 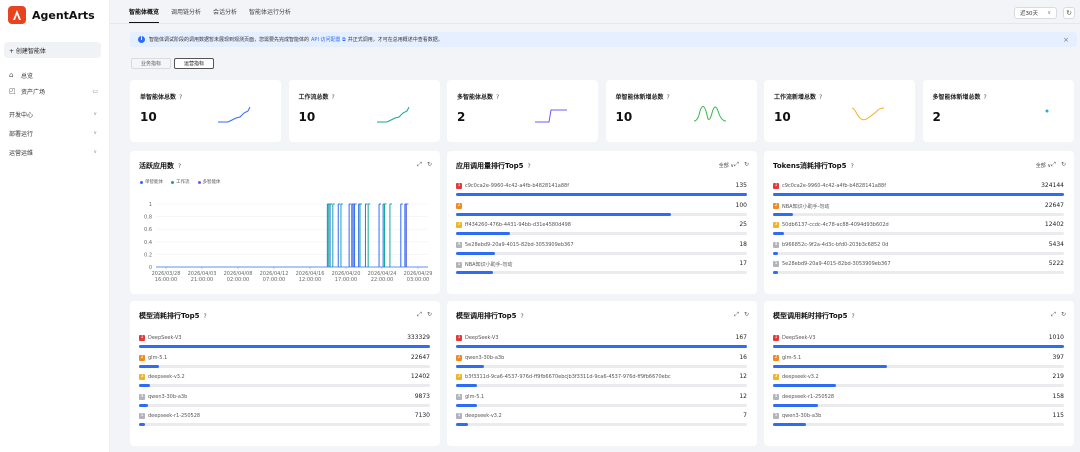 What do you see at coordinates (1069, 13) in the screenshot?
I see `refresh-button: ↻` at bounding box center [1069, 13].